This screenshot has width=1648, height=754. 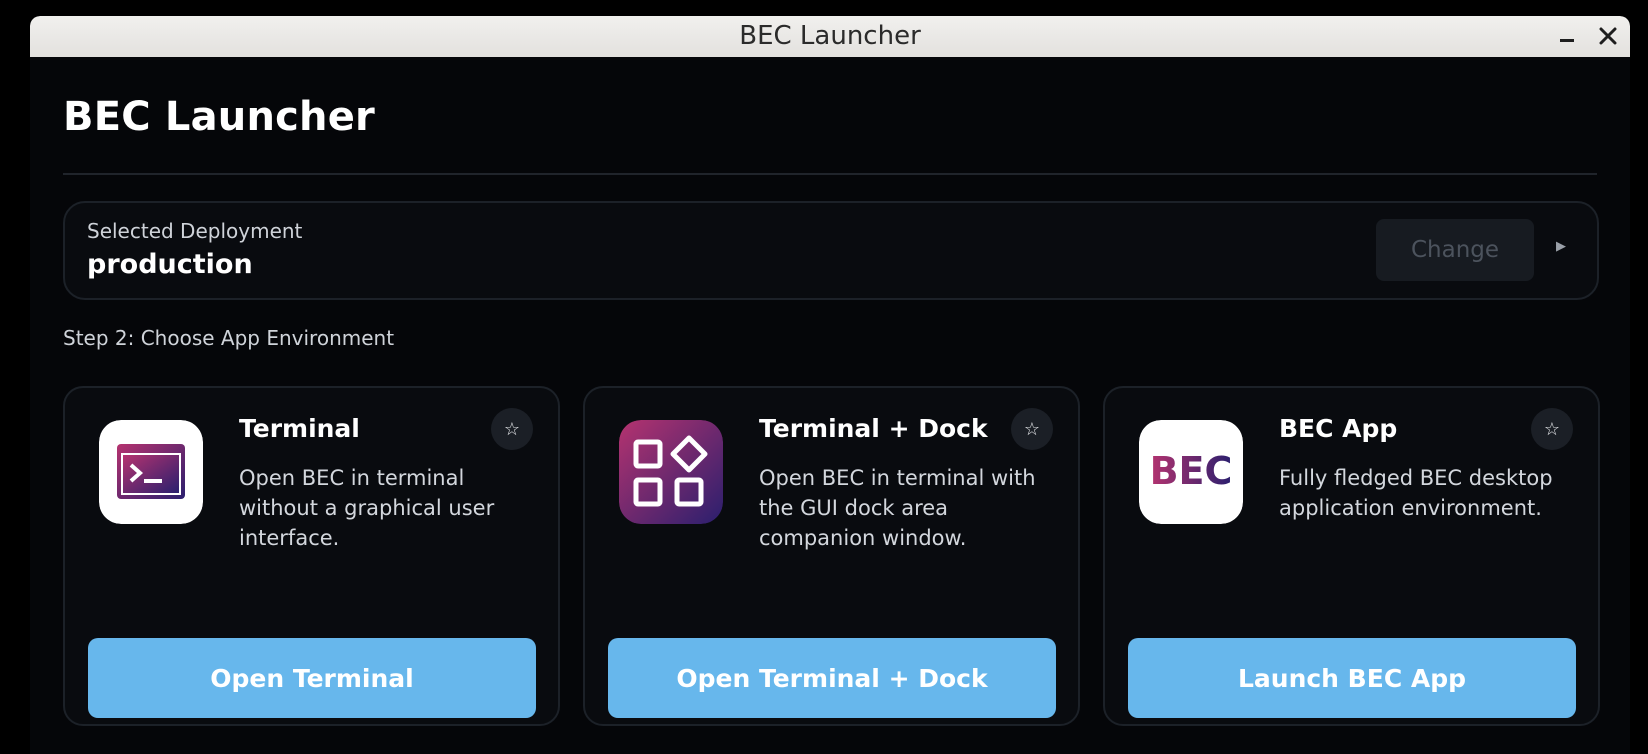 What do you see at coordinates (1352, 678) in the screenshot?
I see `launch-bec-app-button: Launch BEC App` at bounding box center [1352, 678].